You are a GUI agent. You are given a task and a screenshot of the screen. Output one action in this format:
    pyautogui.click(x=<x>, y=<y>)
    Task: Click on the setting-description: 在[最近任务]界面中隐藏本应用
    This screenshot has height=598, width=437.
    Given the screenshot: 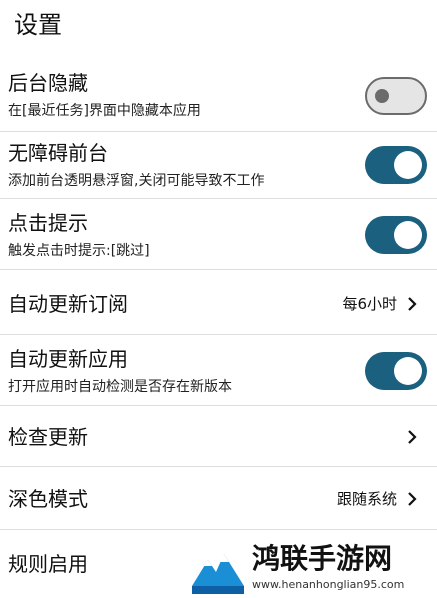 What is the action you would take?
    pyautogui.click(x=104, y=111)
    